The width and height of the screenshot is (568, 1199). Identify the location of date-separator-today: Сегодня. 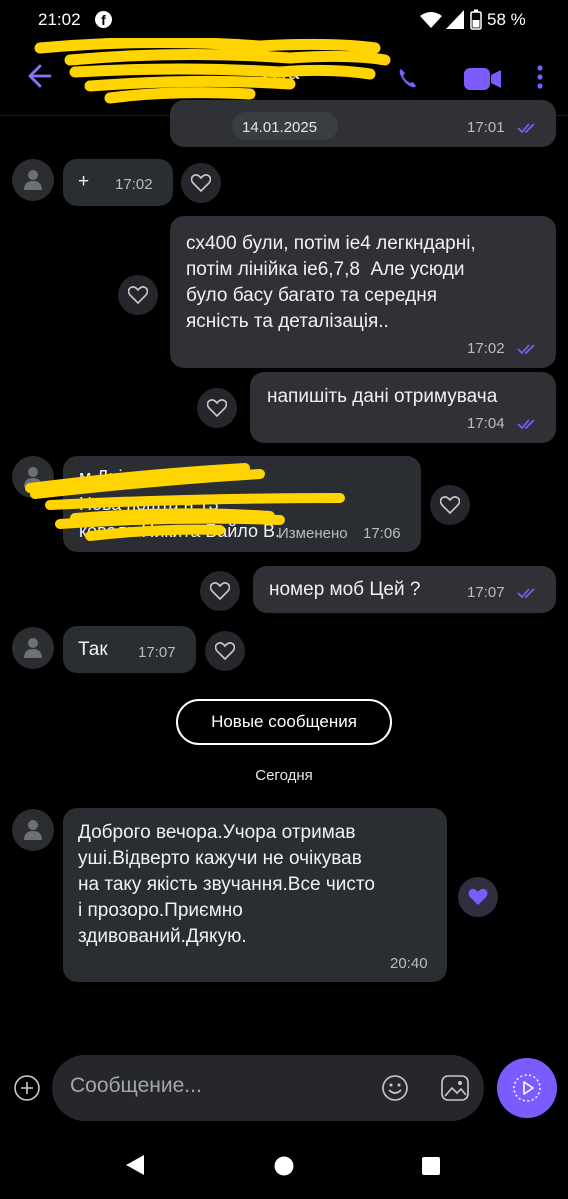
(284, 775).